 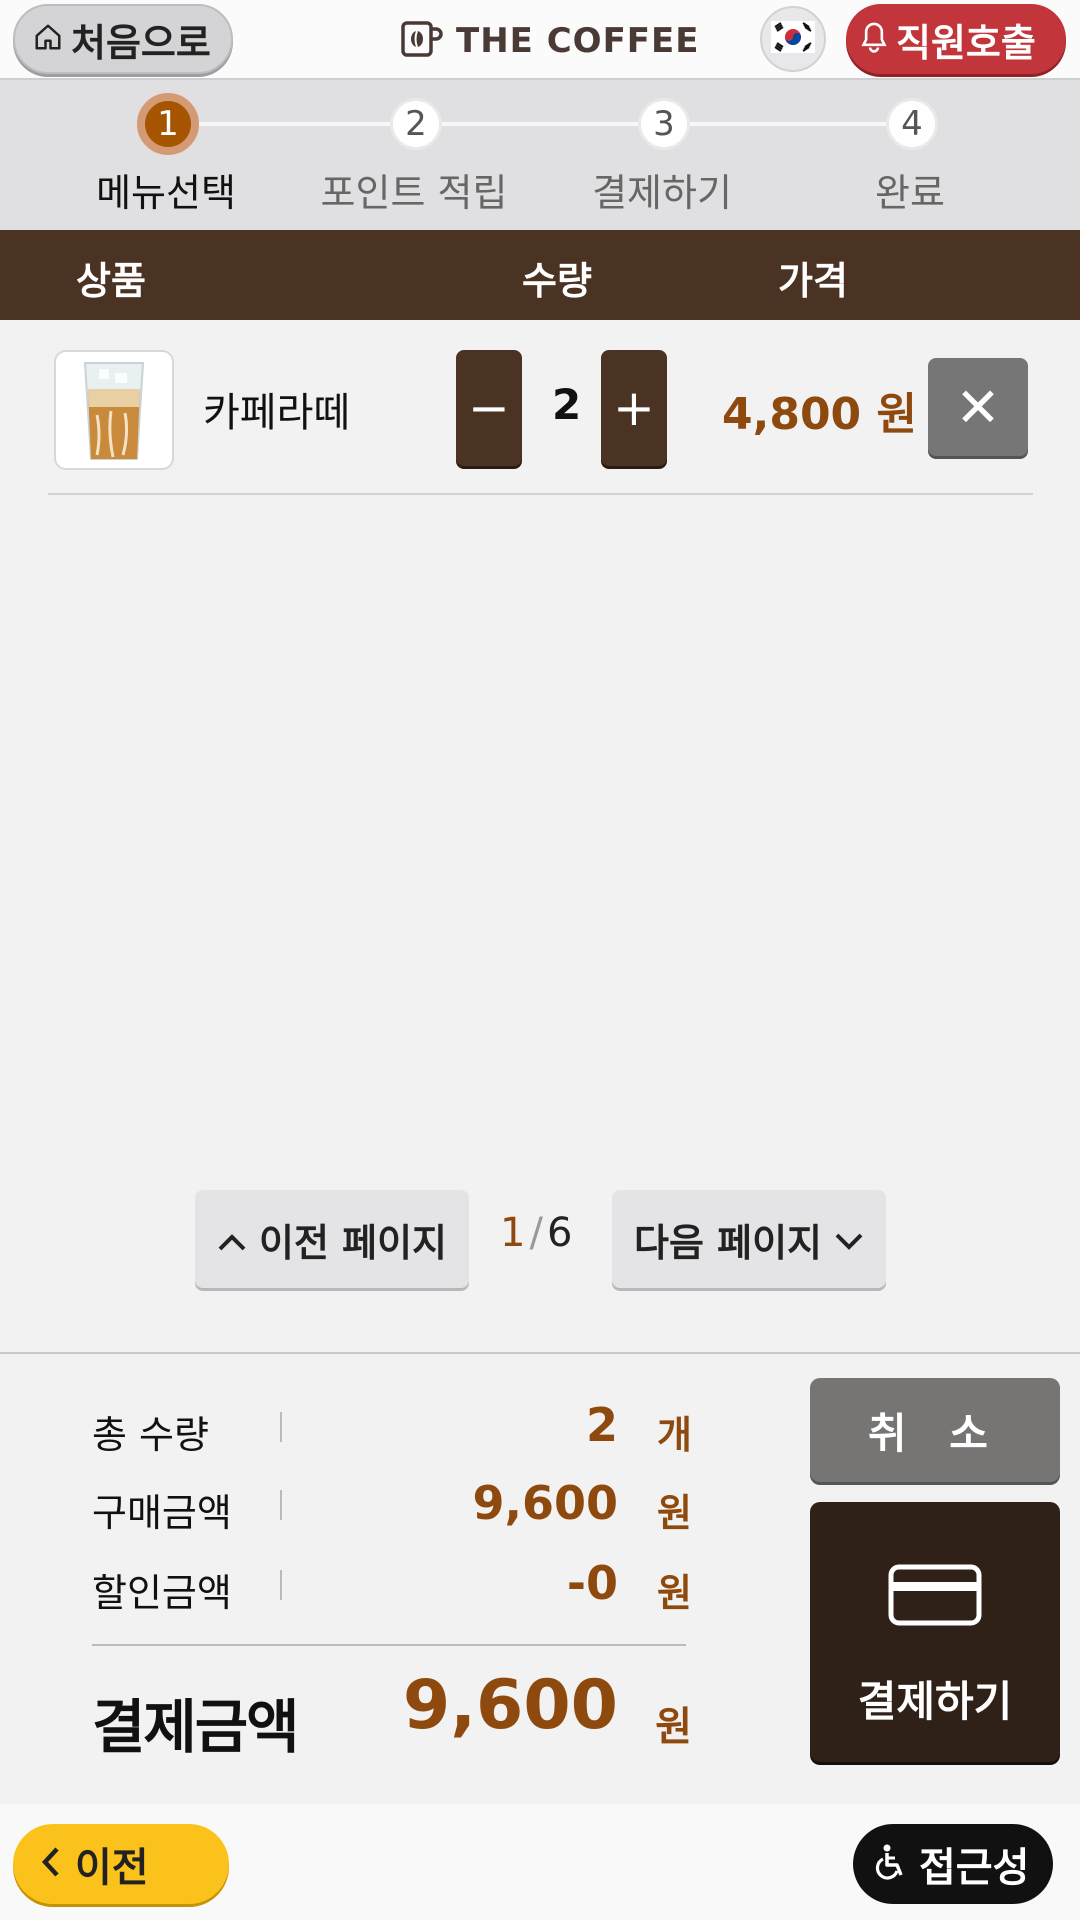 I want to click on prev-page-button: 이전 페이지, so click(x=332, y=1239).